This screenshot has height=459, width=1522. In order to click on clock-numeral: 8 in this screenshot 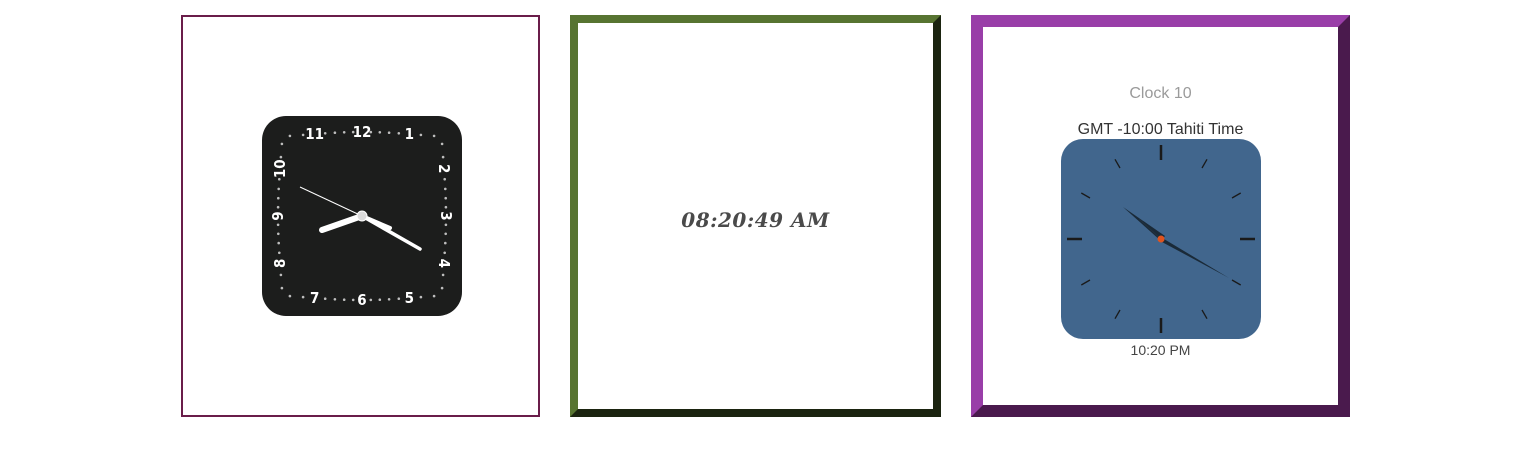, I will do `click(280, 263)`.